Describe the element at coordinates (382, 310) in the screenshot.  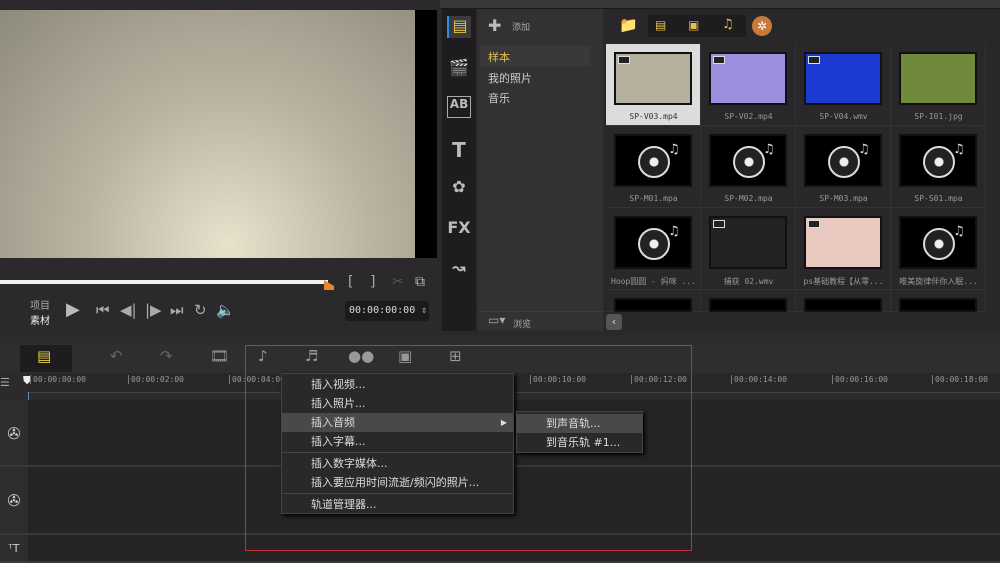
I see `timecode-value: 00:00:00:00` at that location.